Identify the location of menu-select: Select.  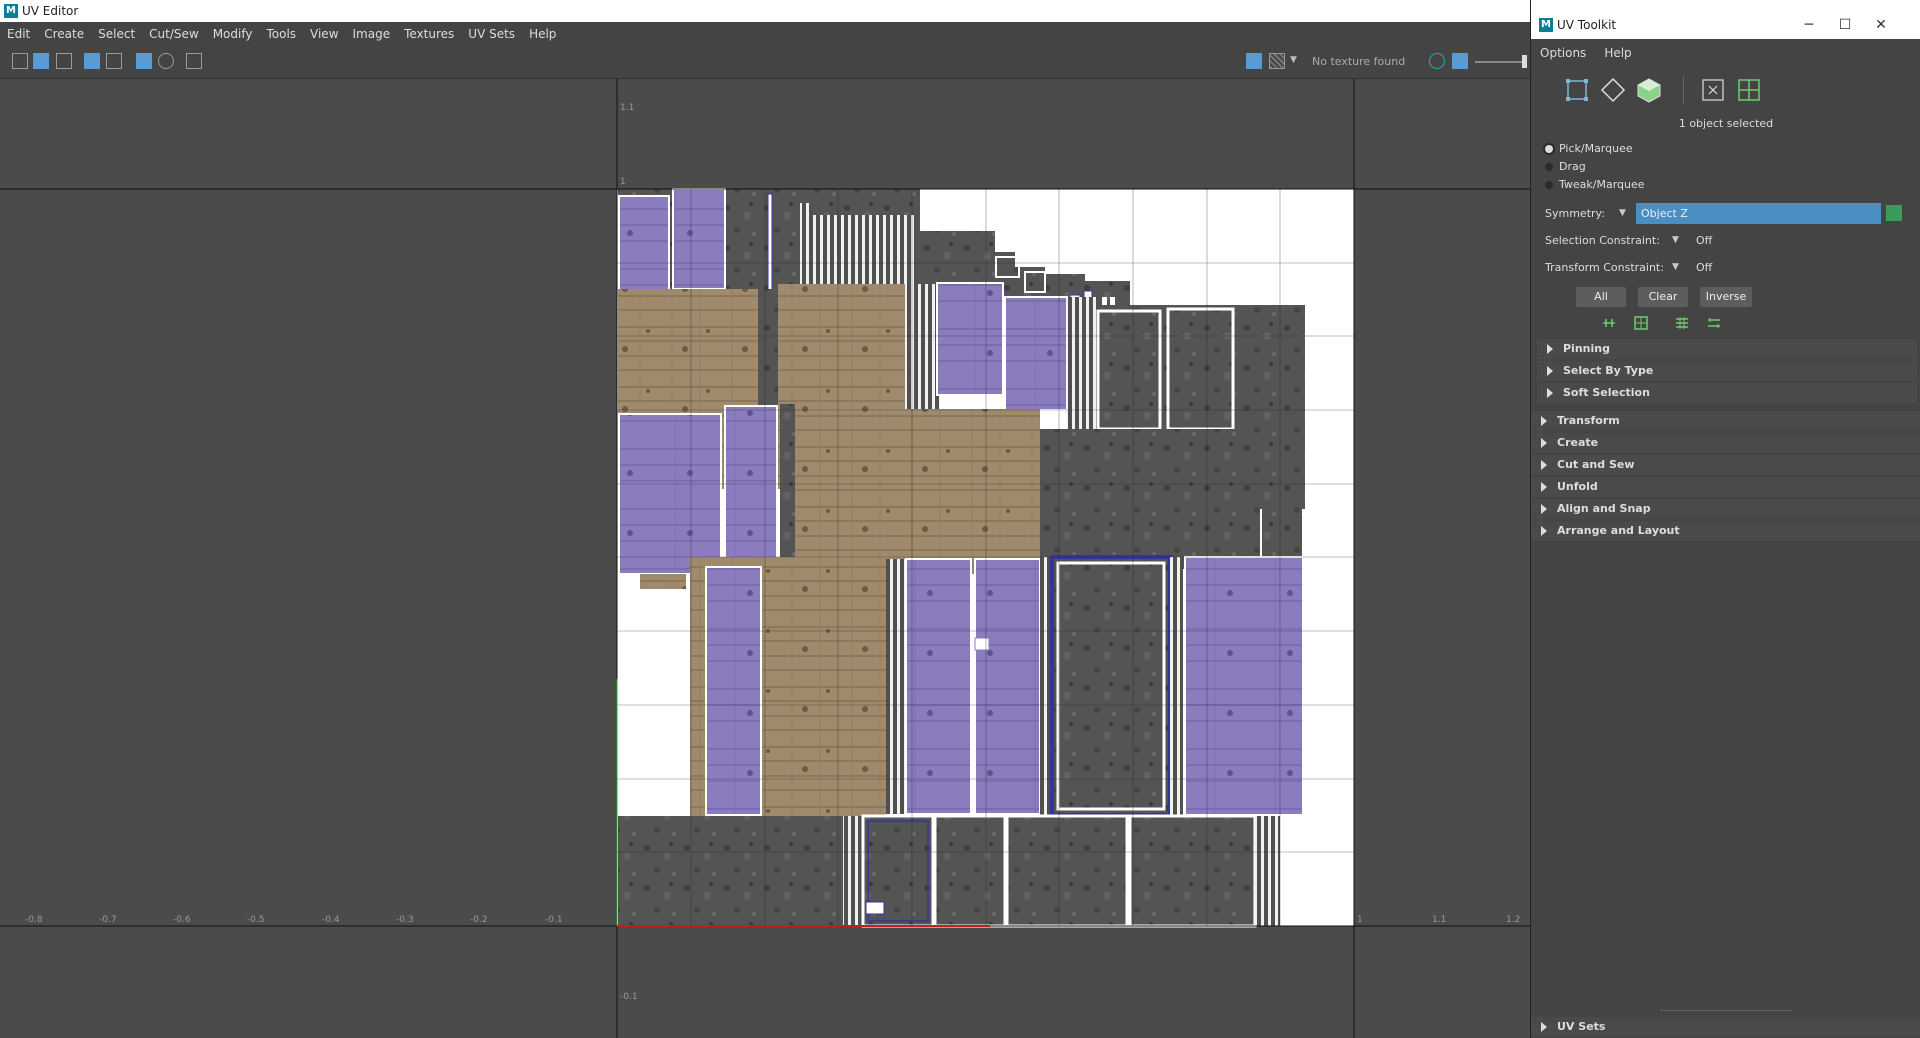
(116, 34).